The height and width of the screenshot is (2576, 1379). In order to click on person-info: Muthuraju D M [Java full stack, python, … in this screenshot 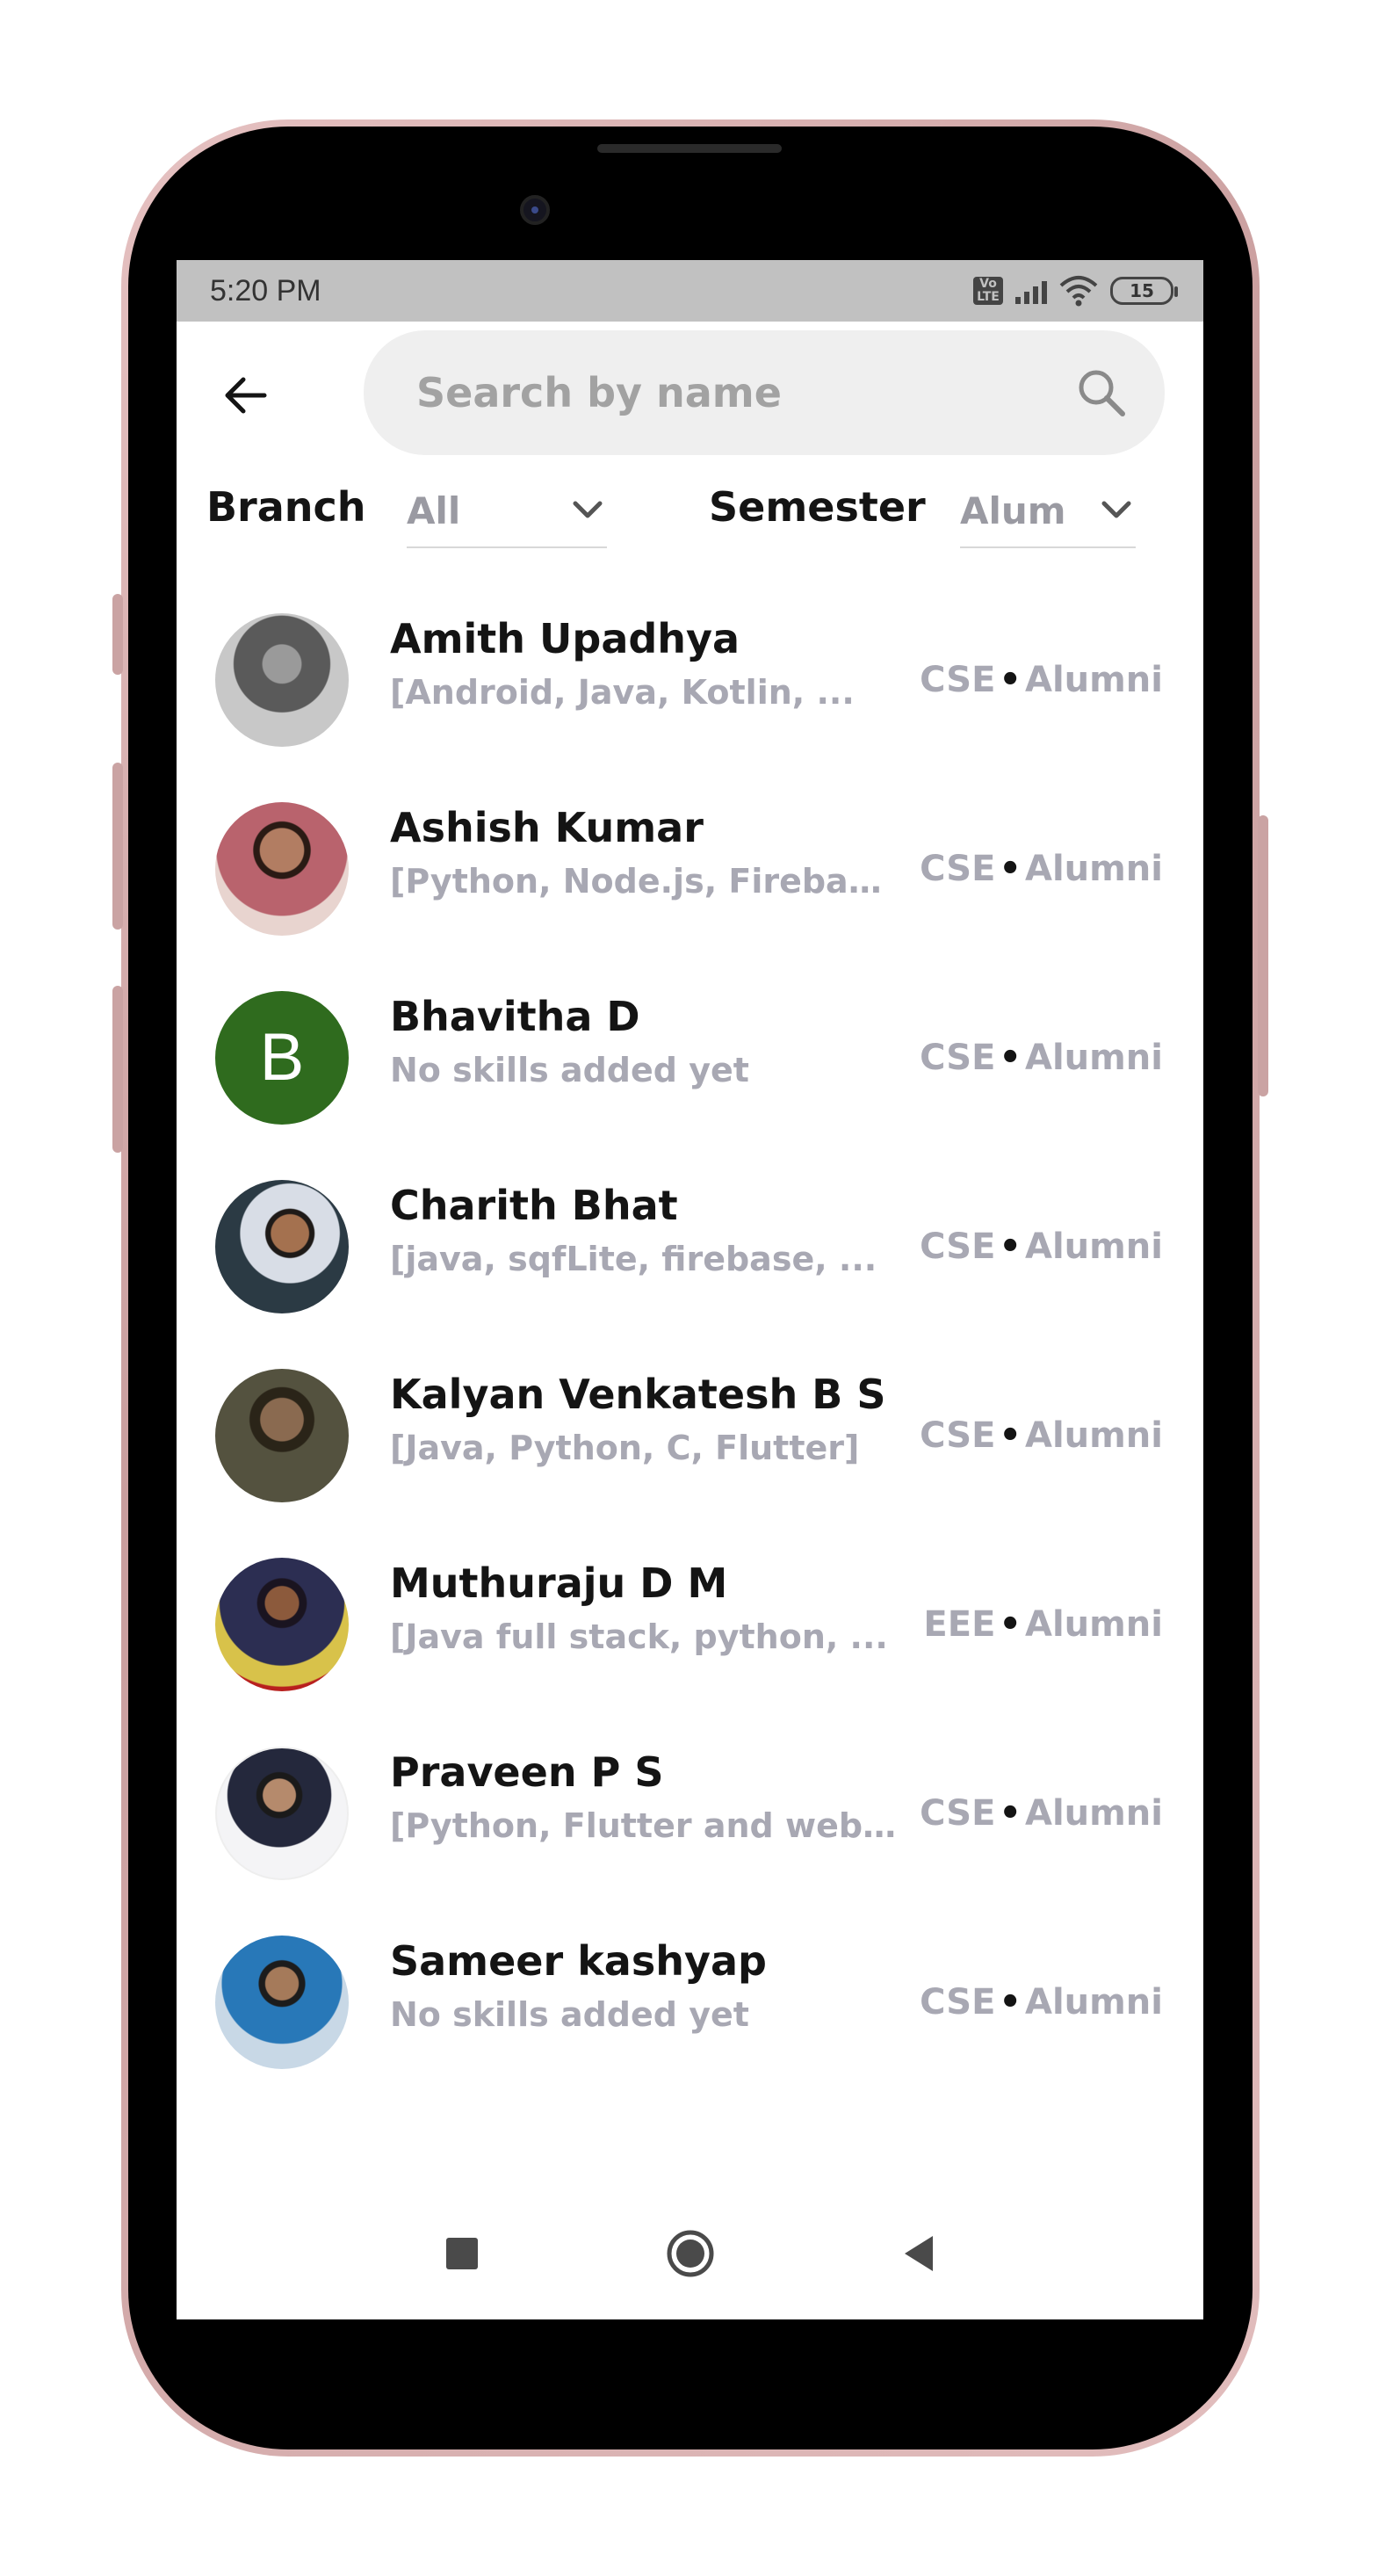, I will do `click(644, 1607)`.